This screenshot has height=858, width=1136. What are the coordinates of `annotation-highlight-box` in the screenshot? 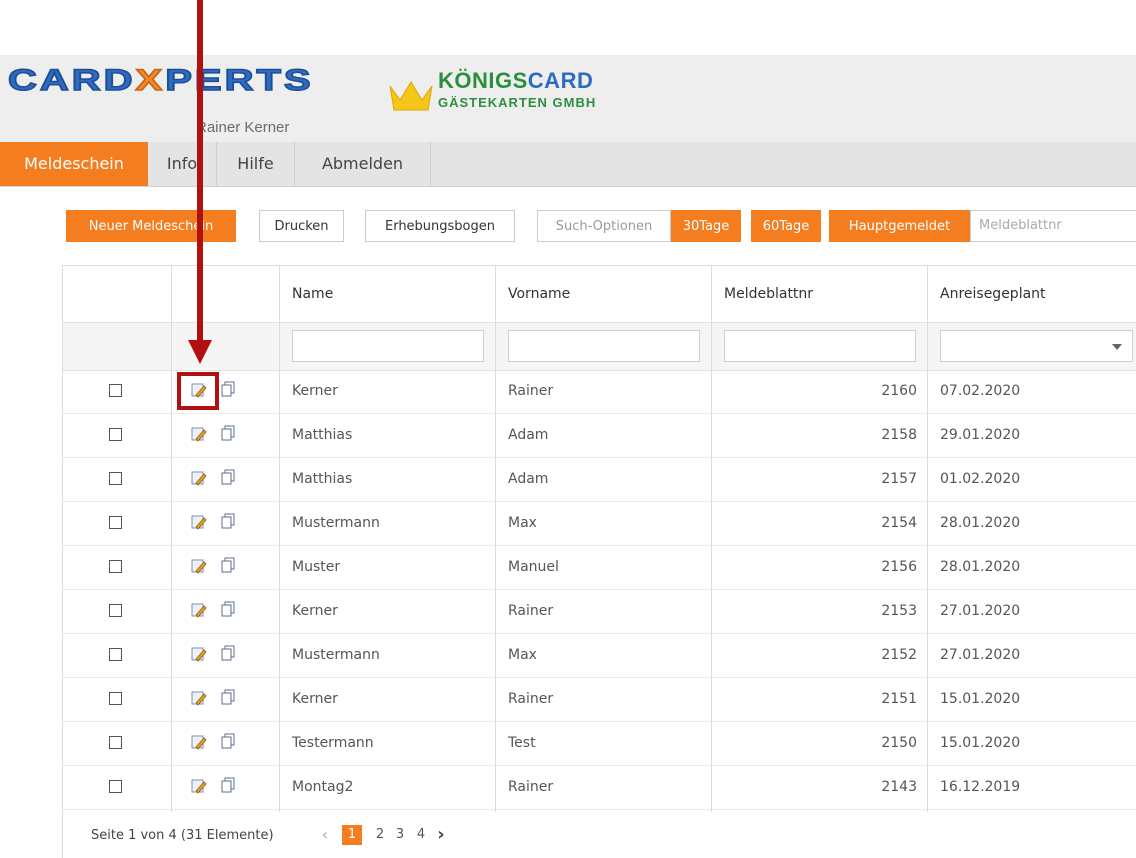 It's located at (198, 391).